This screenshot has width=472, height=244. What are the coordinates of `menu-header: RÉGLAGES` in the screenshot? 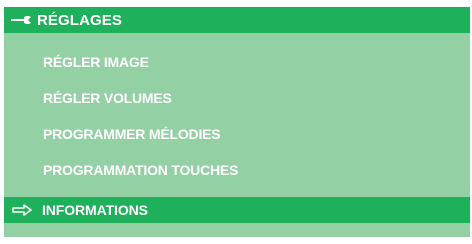 It's located at (237, 20).